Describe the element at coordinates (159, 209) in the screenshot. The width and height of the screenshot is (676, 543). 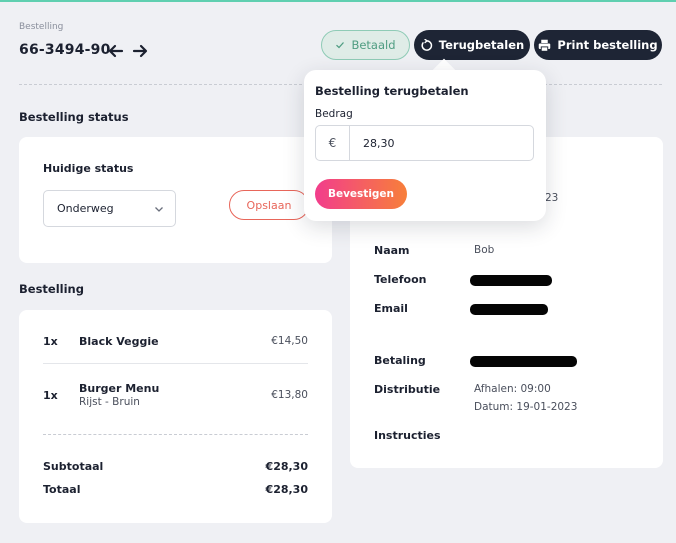
I see `chevron-down-icon` at that location.